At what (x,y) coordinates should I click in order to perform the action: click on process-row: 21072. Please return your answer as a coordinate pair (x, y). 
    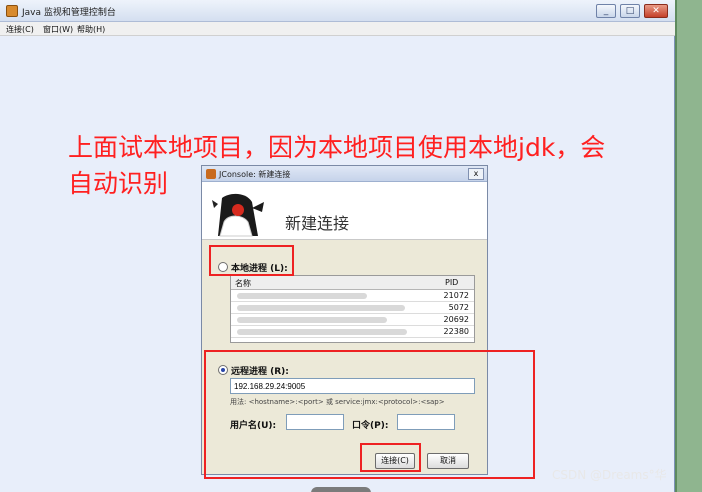
    Looking at the image, I should click on (352, 296).